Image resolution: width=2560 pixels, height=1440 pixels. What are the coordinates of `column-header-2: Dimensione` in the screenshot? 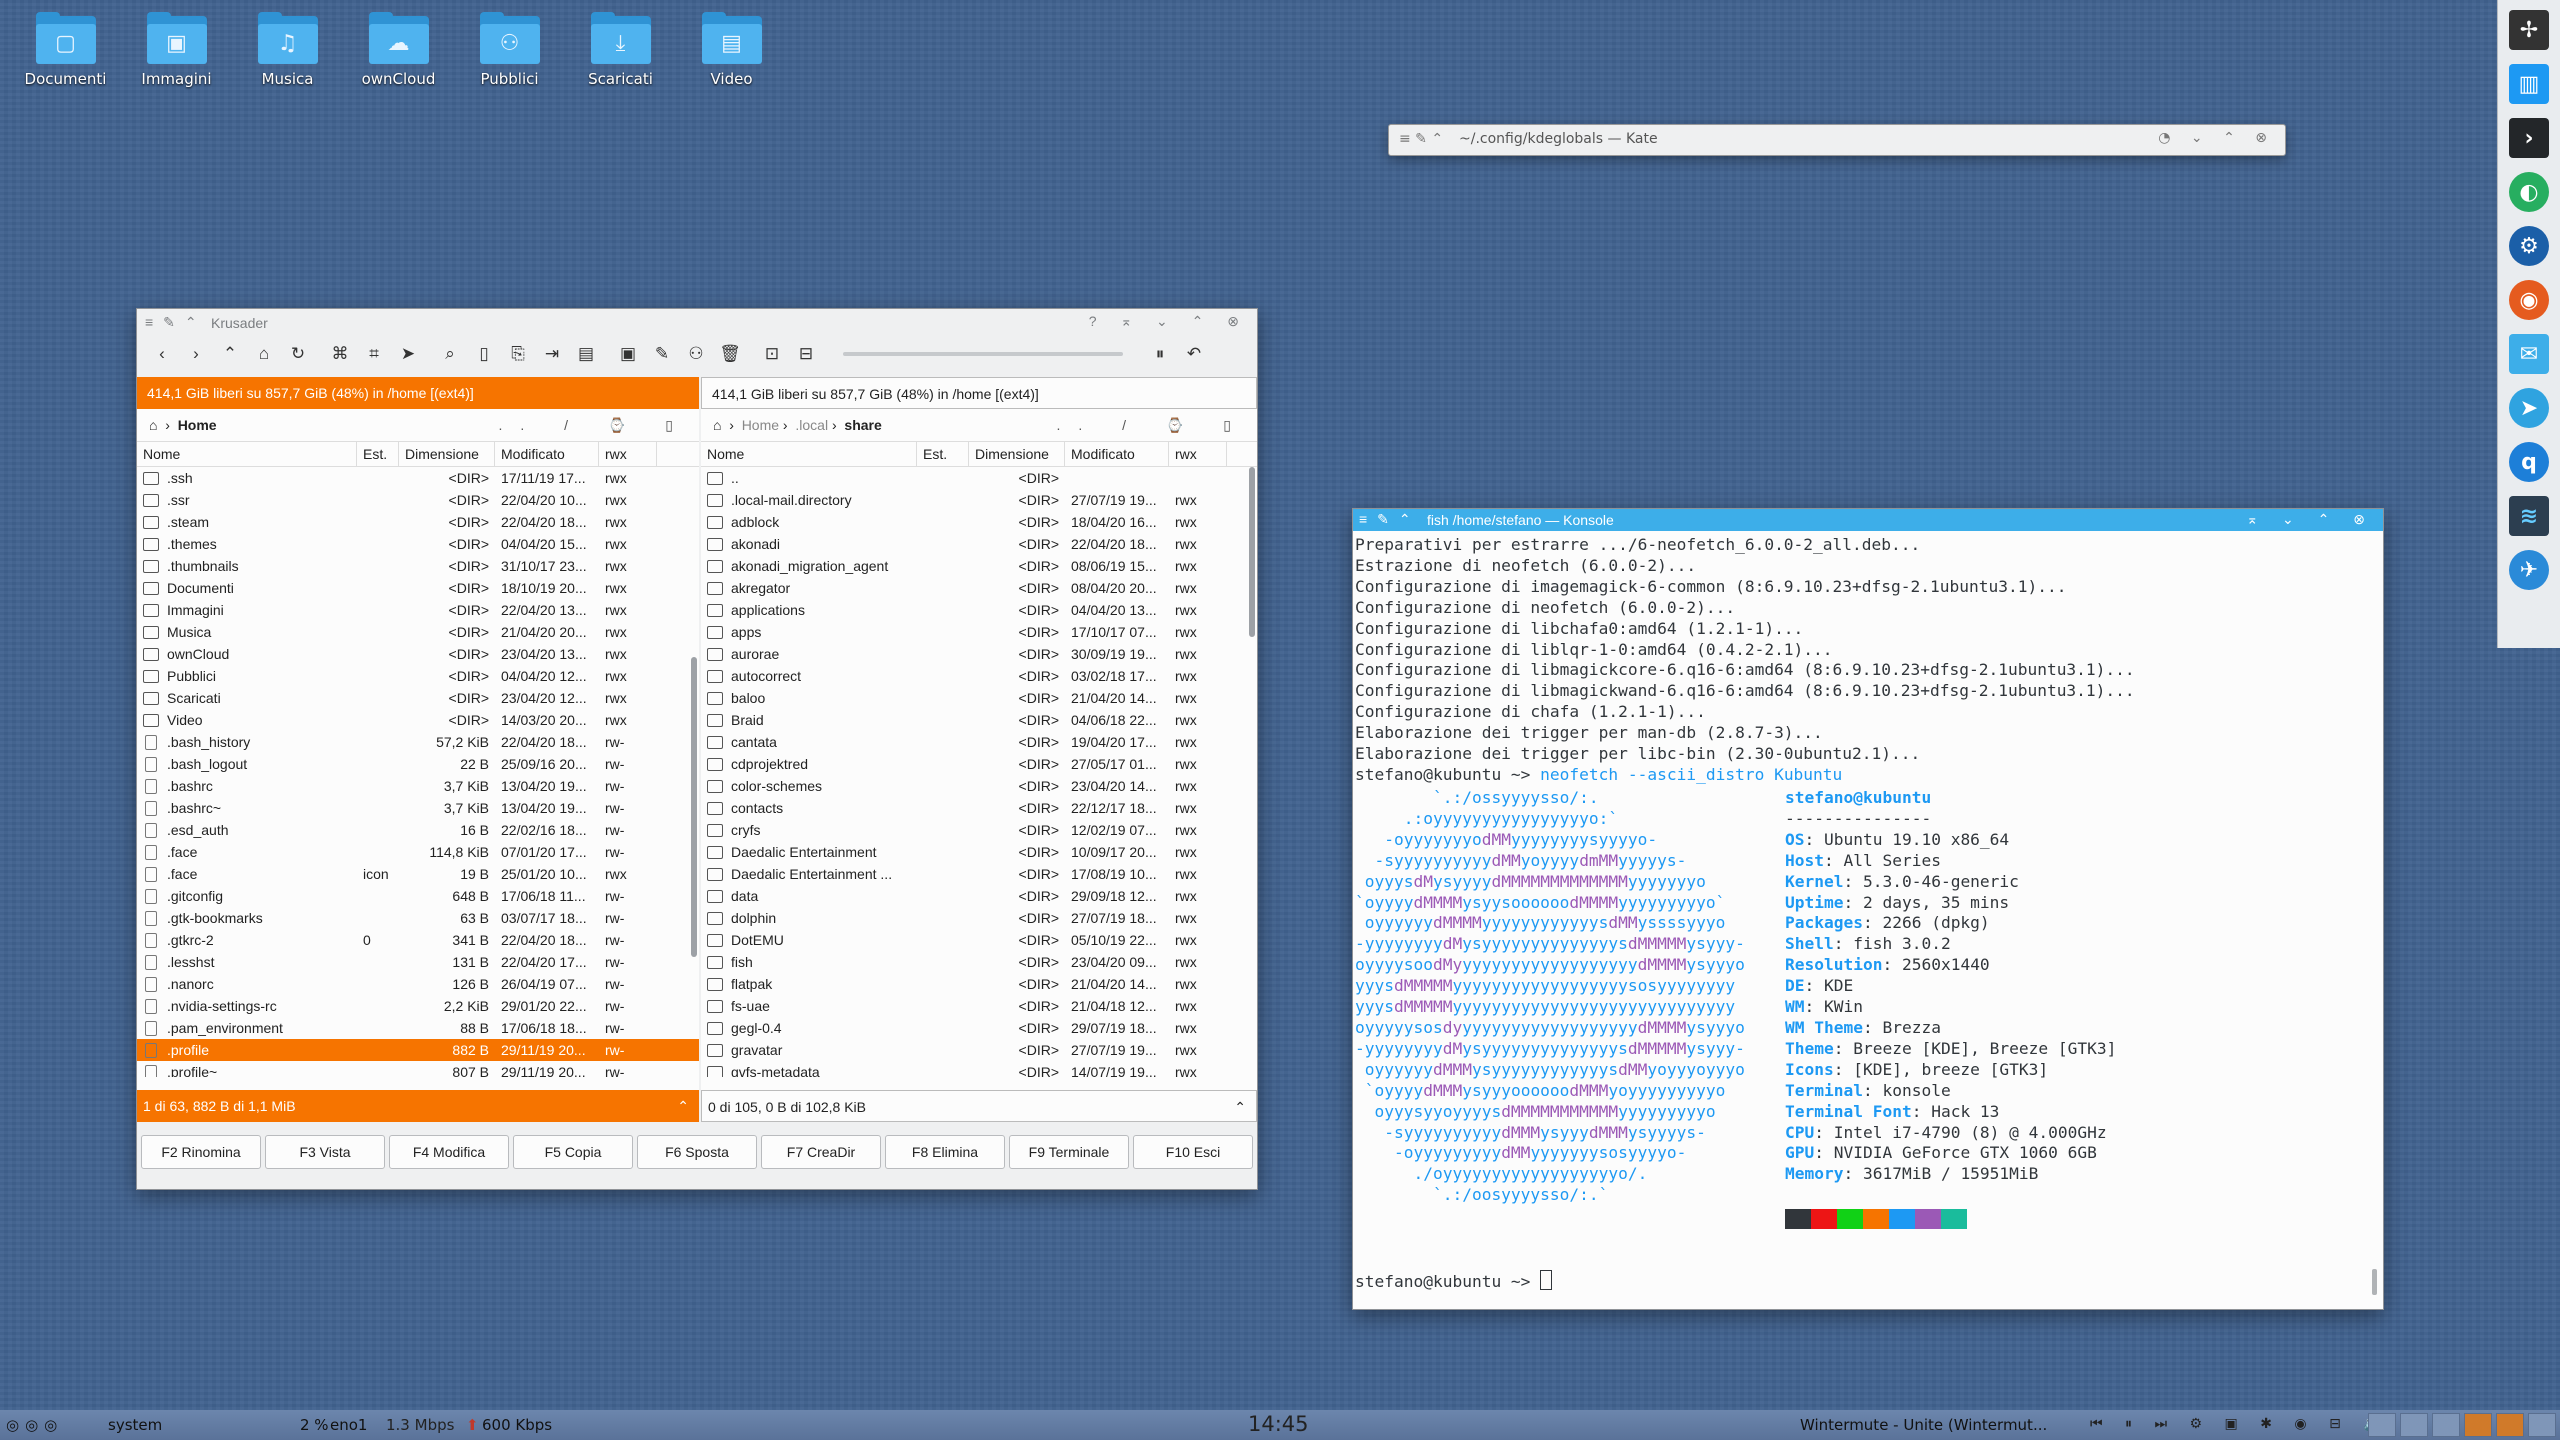 It's located at (1017, 454).